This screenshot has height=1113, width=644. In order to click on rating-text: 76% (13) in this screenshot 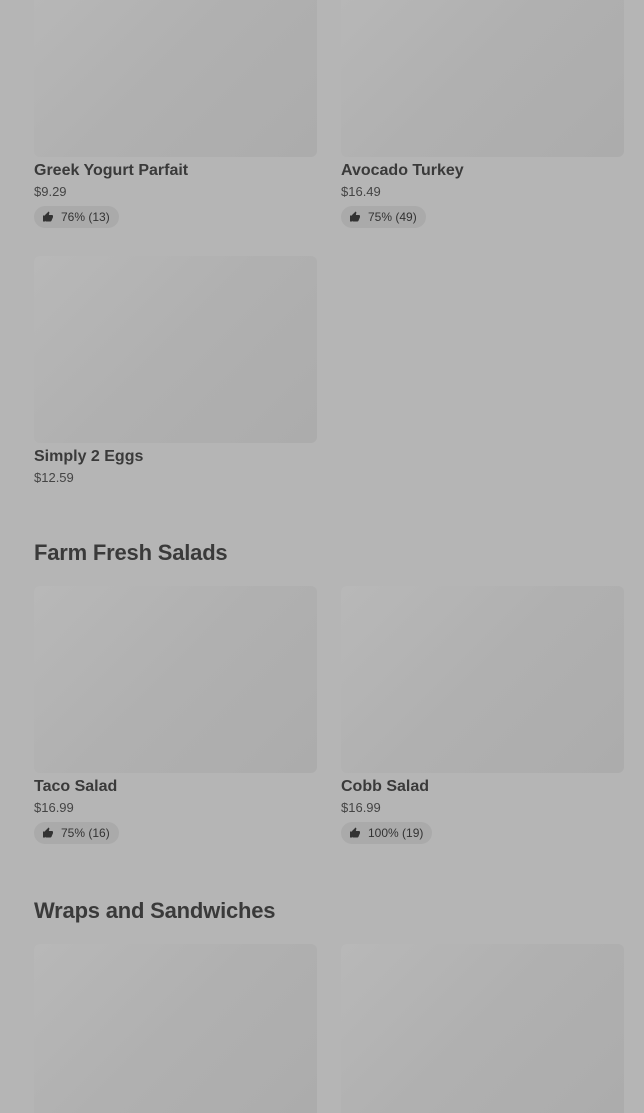, I will do `click(85, 217)`.